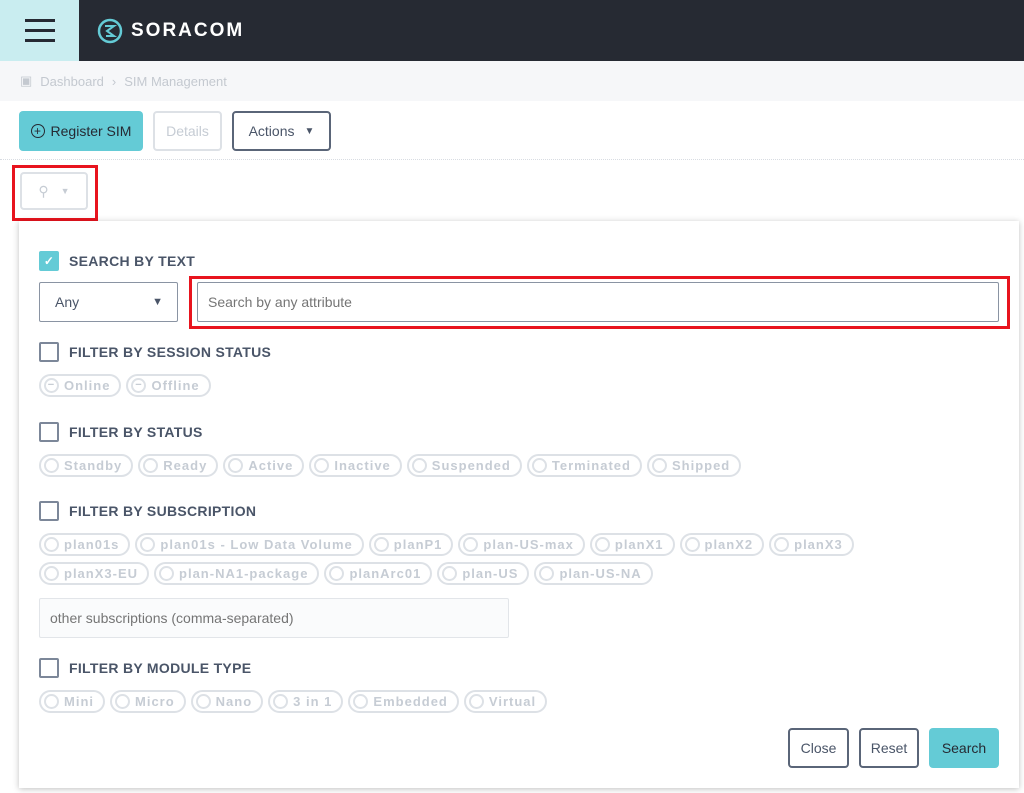  I want to click on status-option: Standby, so click(86, 465).